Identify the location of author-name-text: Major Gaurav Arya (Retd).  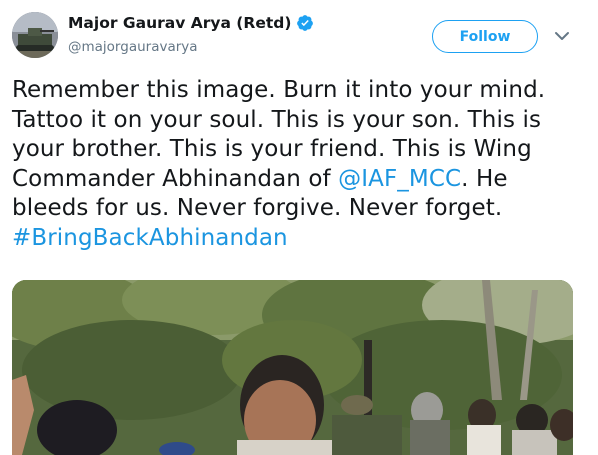
(179, 23).